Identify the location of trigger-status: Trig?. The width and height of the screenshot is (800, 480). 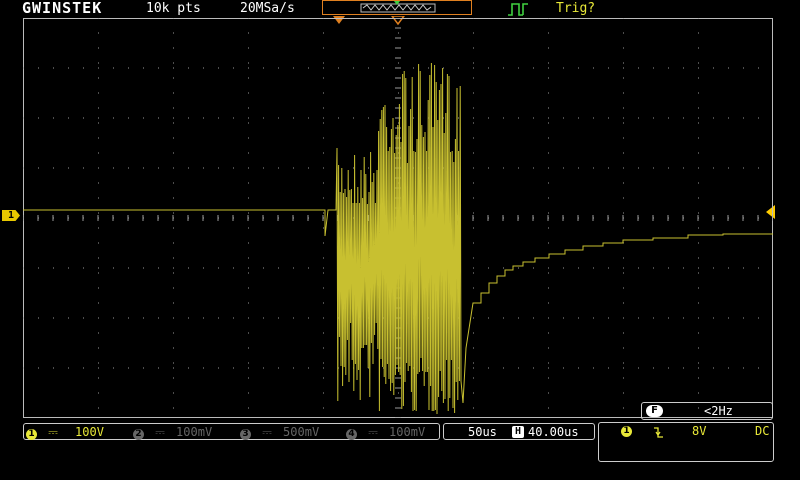
(576, 8).